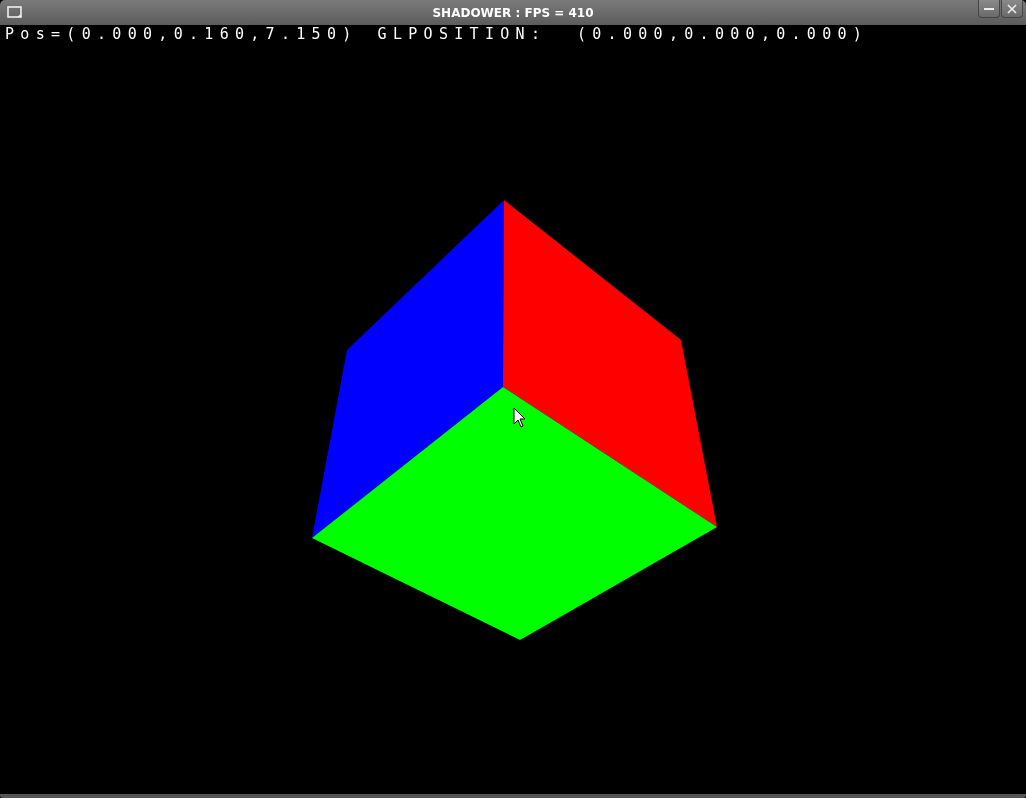 This screenshot has width=1026, height=798. I want to click on window-title: SHADOWER : FPS = 410, so click(513, 12).